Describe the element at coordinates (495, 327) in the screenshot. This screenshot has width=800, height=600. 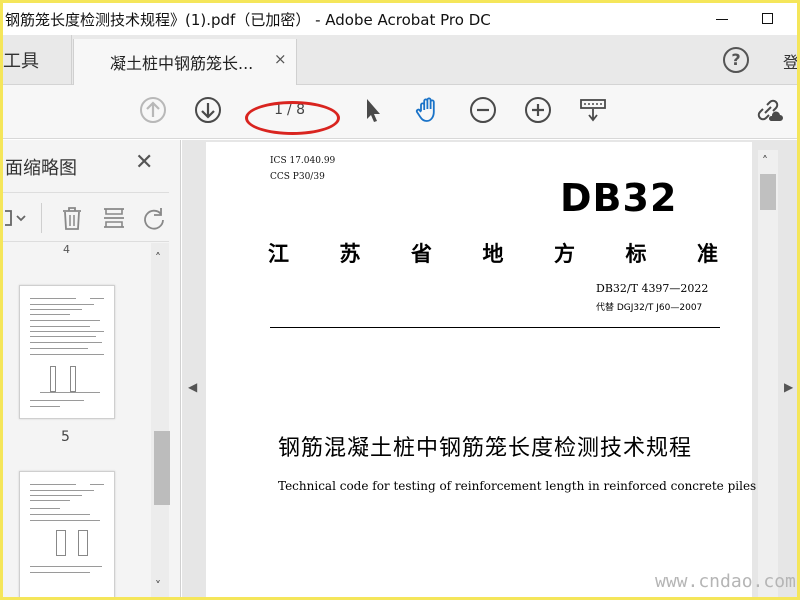
I see `header-rule` at that location.